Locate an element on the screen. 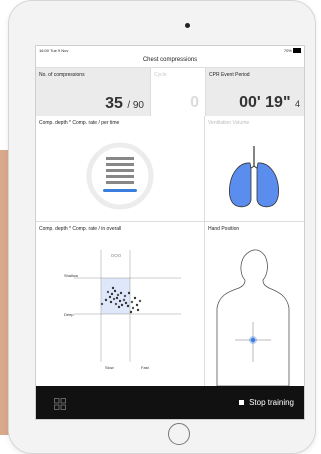  battery-percent: 70% is located at coordinates (287, 50).